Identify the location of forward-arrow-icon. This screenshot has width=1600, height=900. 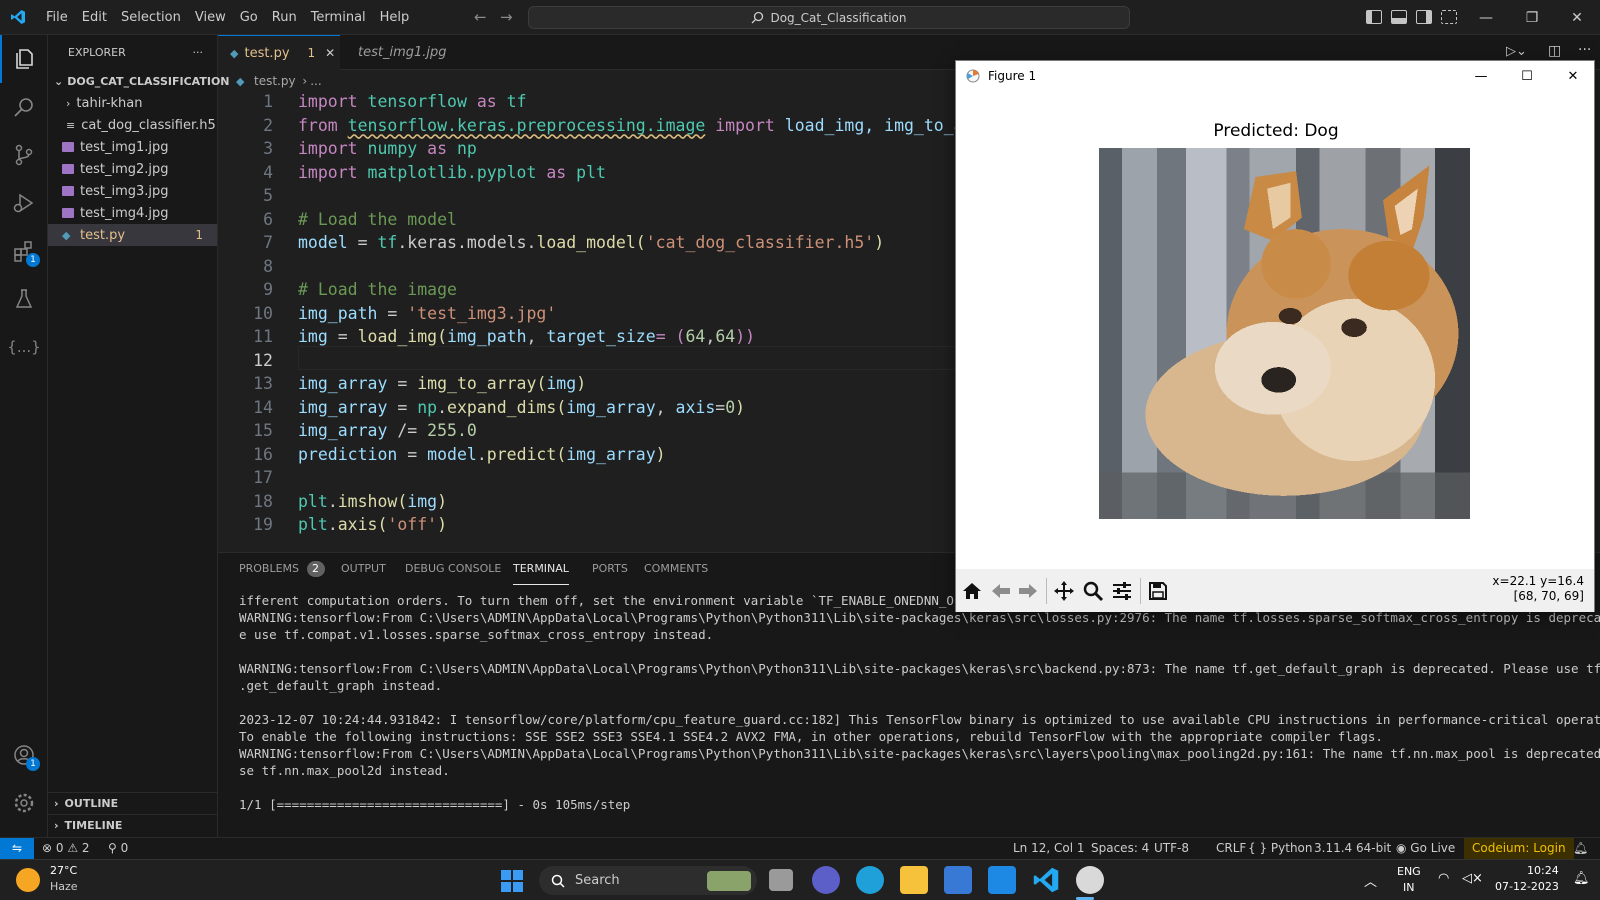
(1028, 591).